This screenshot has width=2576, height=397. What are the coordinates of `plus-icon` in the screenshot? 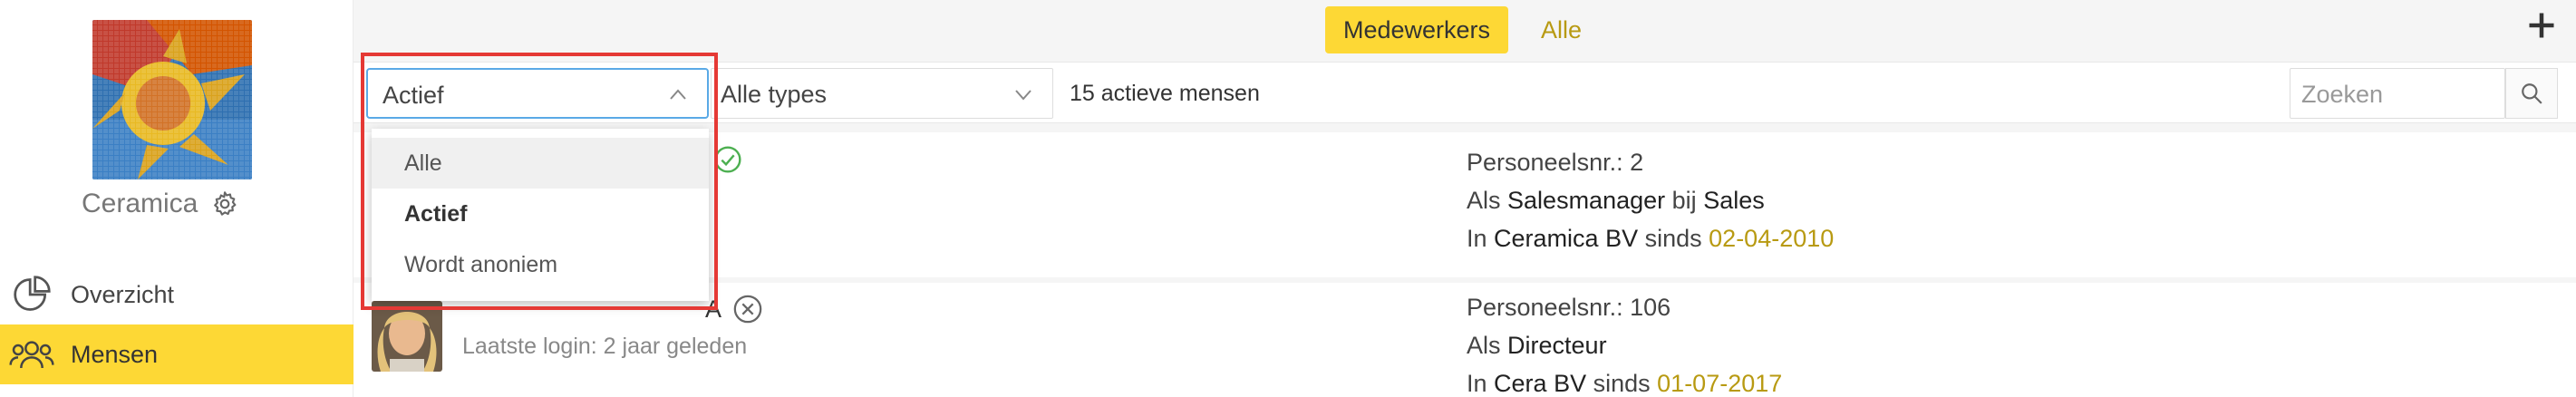 It's located at (2541, 25).